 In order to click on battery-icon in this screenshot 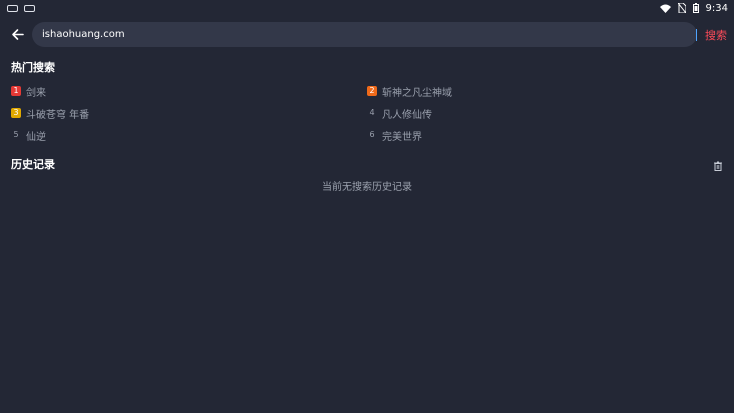, I will do `click(695, 8)`.